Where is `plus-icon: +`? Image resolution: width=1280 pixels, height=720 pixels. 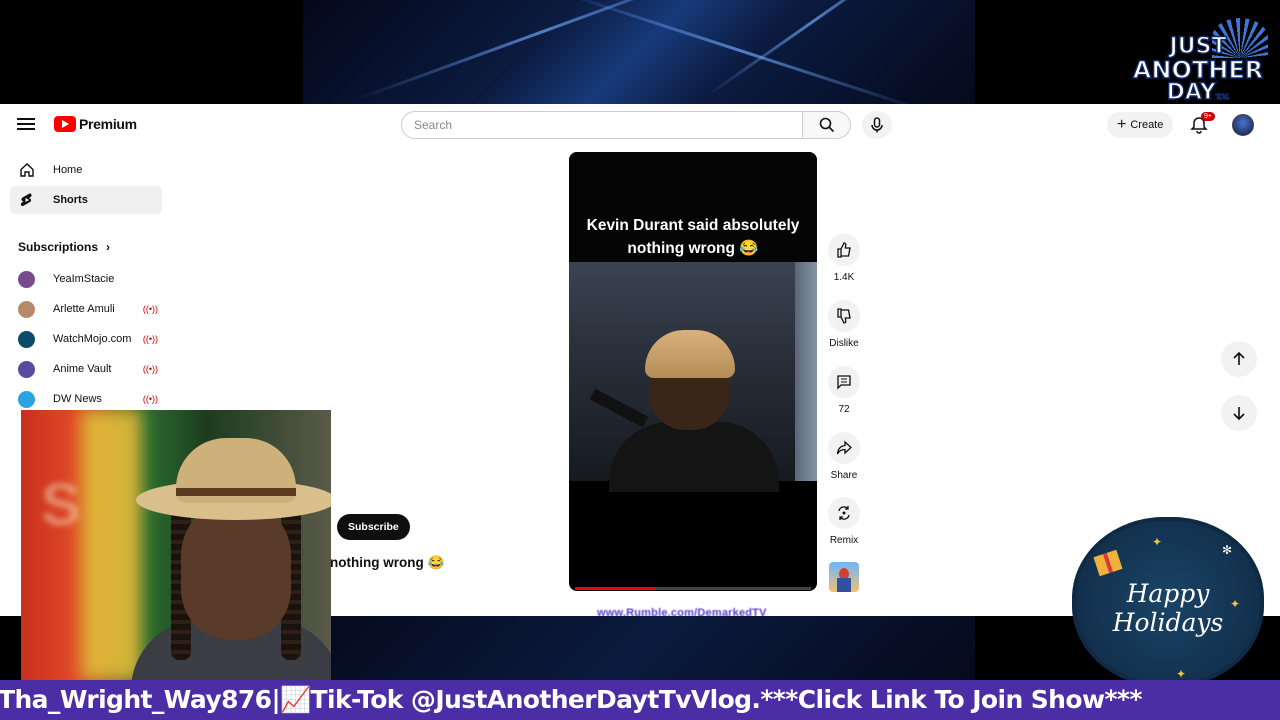
plus-icon: + is located at coordinates (1122, 124).